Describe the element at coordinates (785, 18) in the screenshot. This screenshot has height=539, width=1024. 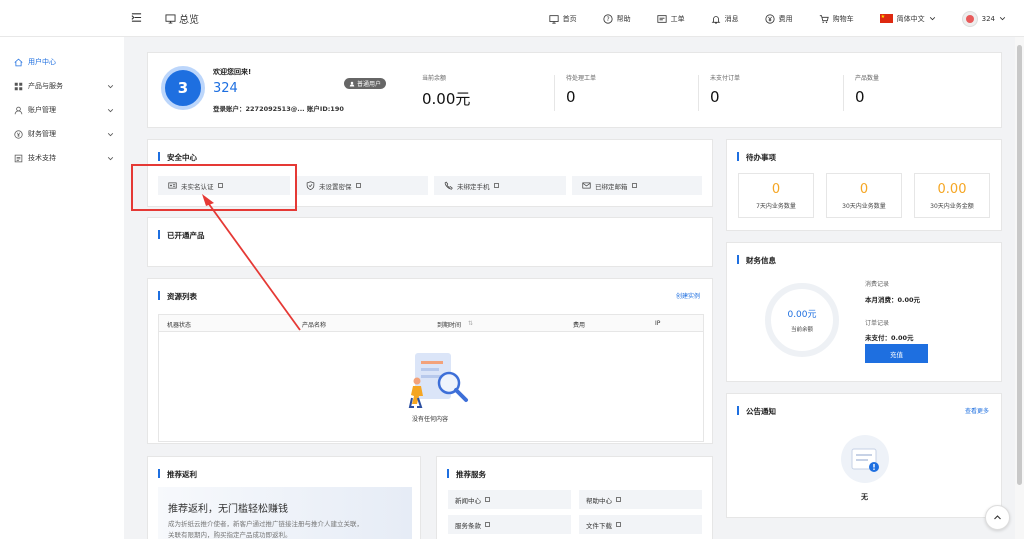
I see `nav-fee-label: 费用` at that location.